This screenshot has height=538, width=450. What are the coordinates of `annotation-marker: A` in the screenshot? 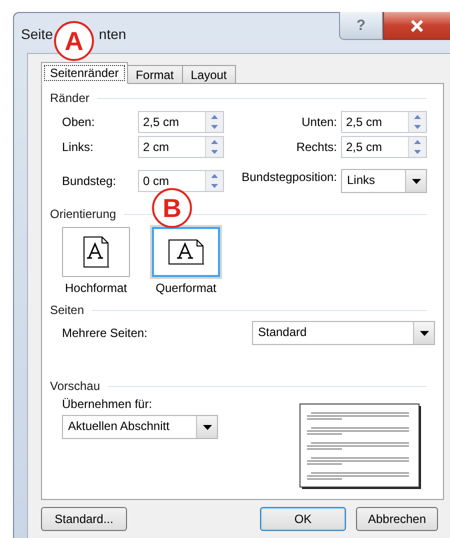 It's located at (74, 41).